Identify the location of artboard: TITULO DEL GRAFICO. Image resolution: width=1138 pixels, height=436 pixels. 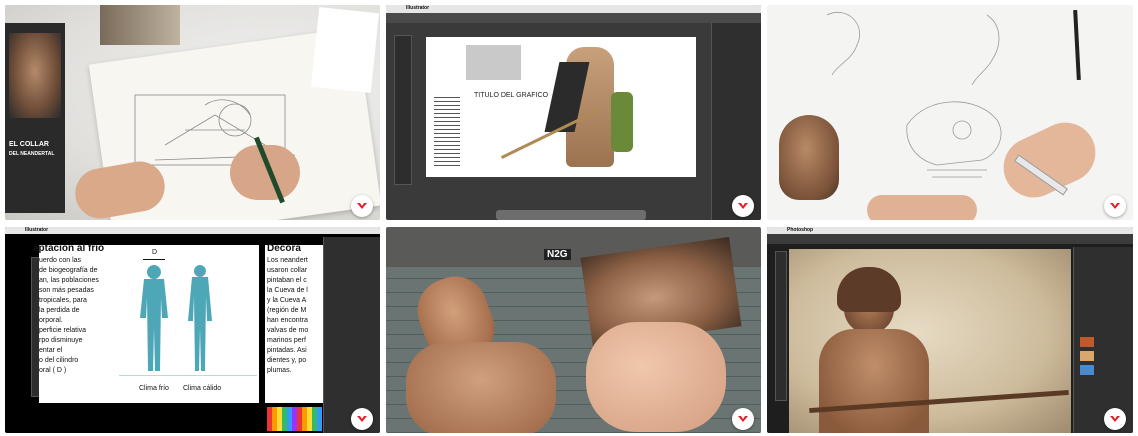
(561, 107).